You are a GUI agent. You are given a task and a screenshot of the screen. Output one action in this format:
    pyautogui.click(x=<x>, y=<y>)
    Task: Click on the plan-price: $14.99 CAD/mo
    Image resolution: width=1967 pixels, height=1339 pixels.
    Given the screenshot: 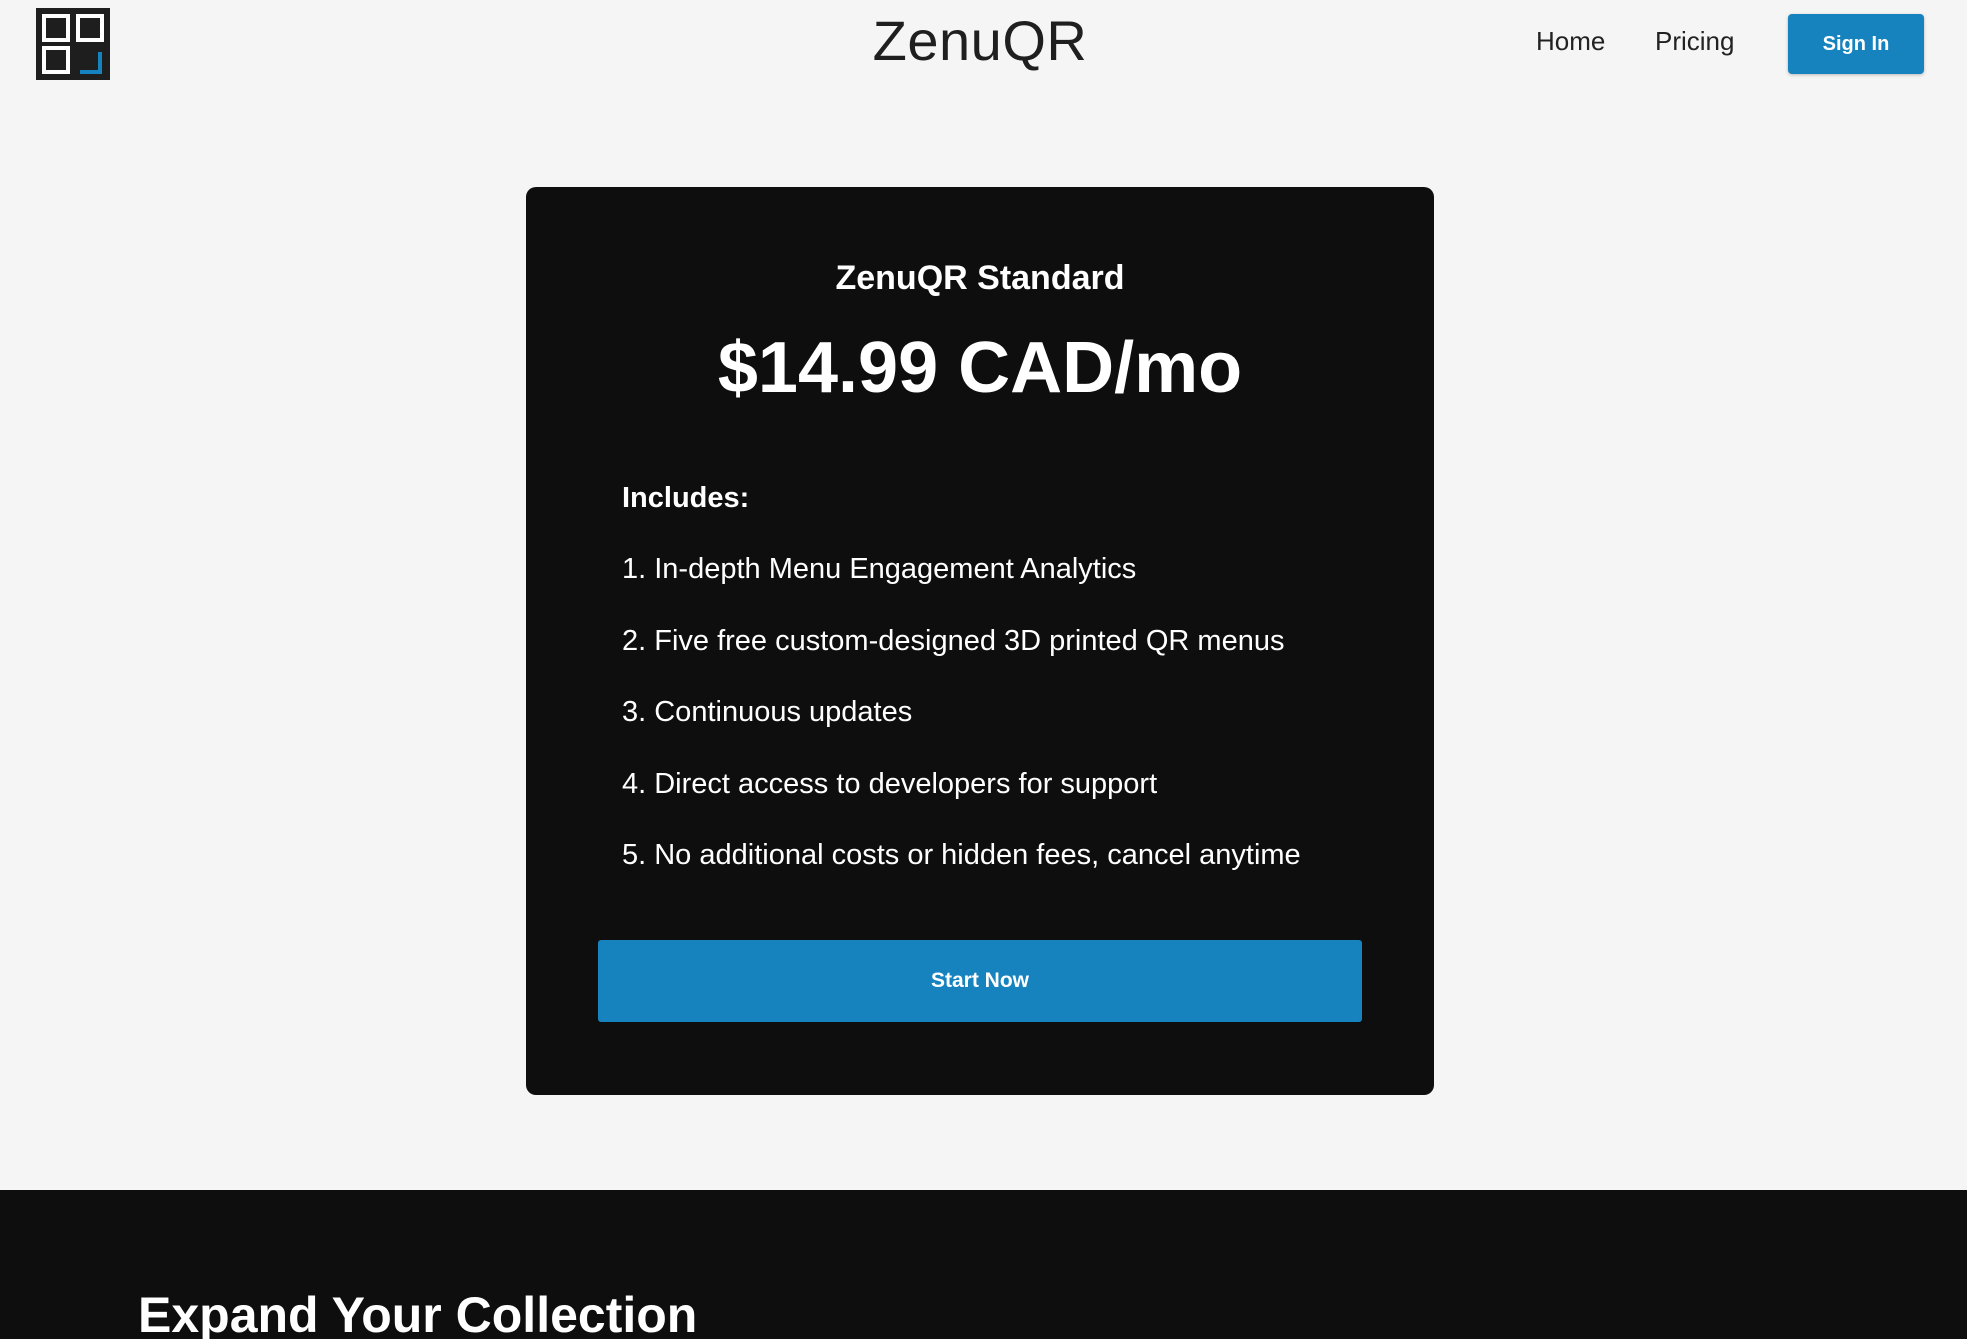 What is the action you would take?
    pyautogui.click(x=980, y=368)
    